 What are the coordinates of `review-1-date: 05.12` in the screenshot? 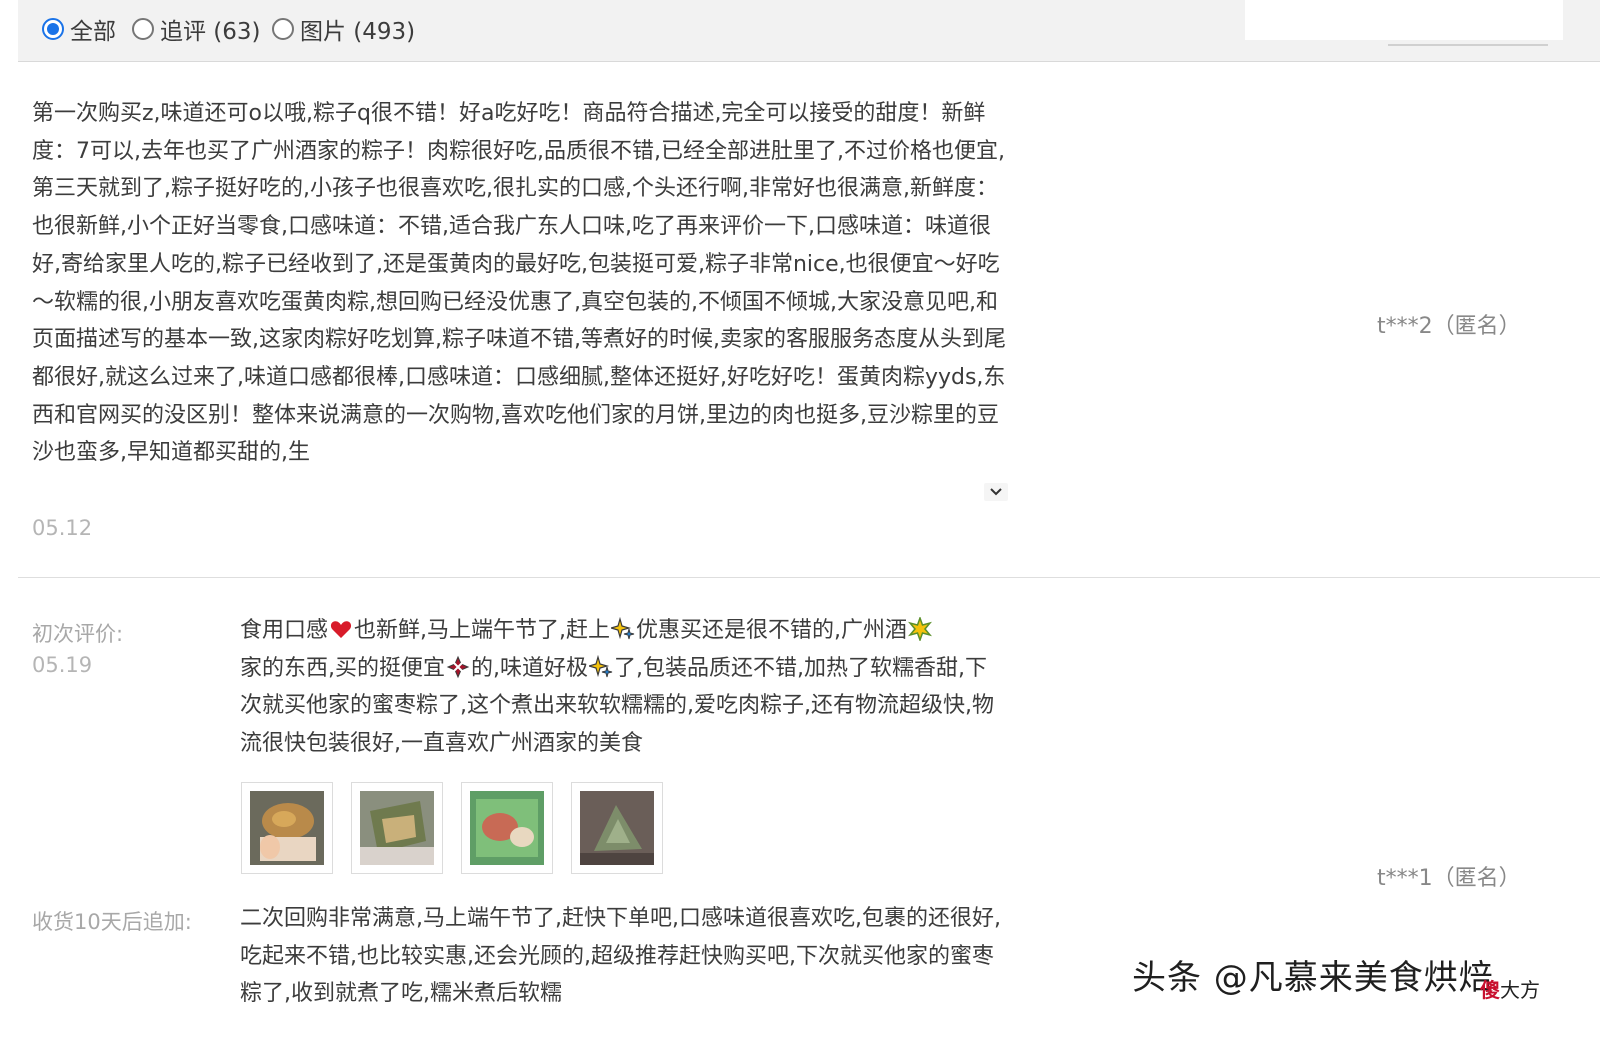 It's located at (62, 528).